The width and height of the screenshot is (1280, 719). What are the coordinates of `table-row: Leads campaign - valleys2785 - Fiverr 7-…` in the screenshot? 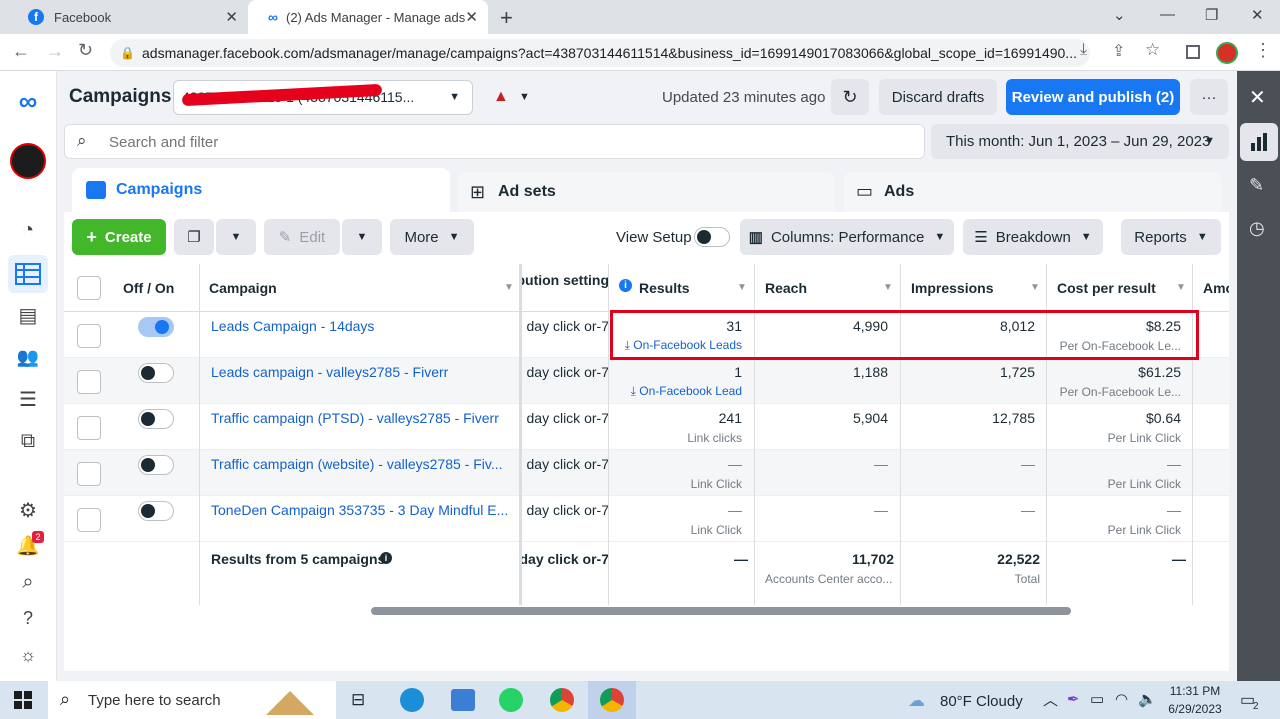 It's located at (646, 381).